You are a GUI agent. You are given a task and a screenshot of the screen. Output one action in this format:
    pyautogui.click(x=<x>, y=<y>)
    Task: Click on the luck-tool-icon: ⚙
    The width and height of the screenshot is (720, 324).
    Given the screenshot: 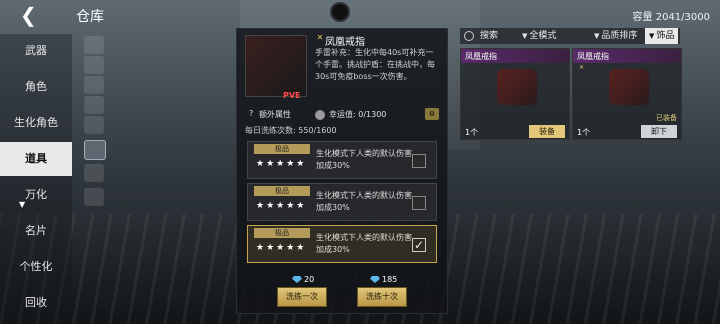 What is the action you would take?
    pyautogui.click(x=432, y=114)
    